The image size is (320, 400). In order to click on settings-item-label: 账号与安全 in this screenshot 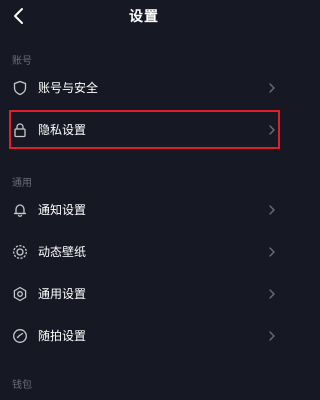, I will do `click(68, 88)`.